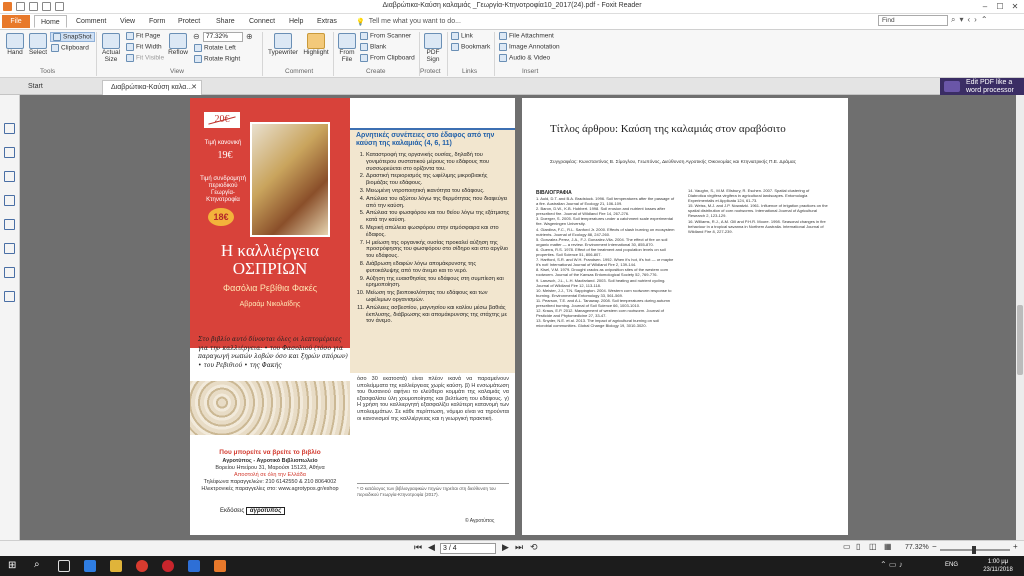 This screenshot has width=1024, height=576. I want to click on security-lock-icon, so click(9, 272).